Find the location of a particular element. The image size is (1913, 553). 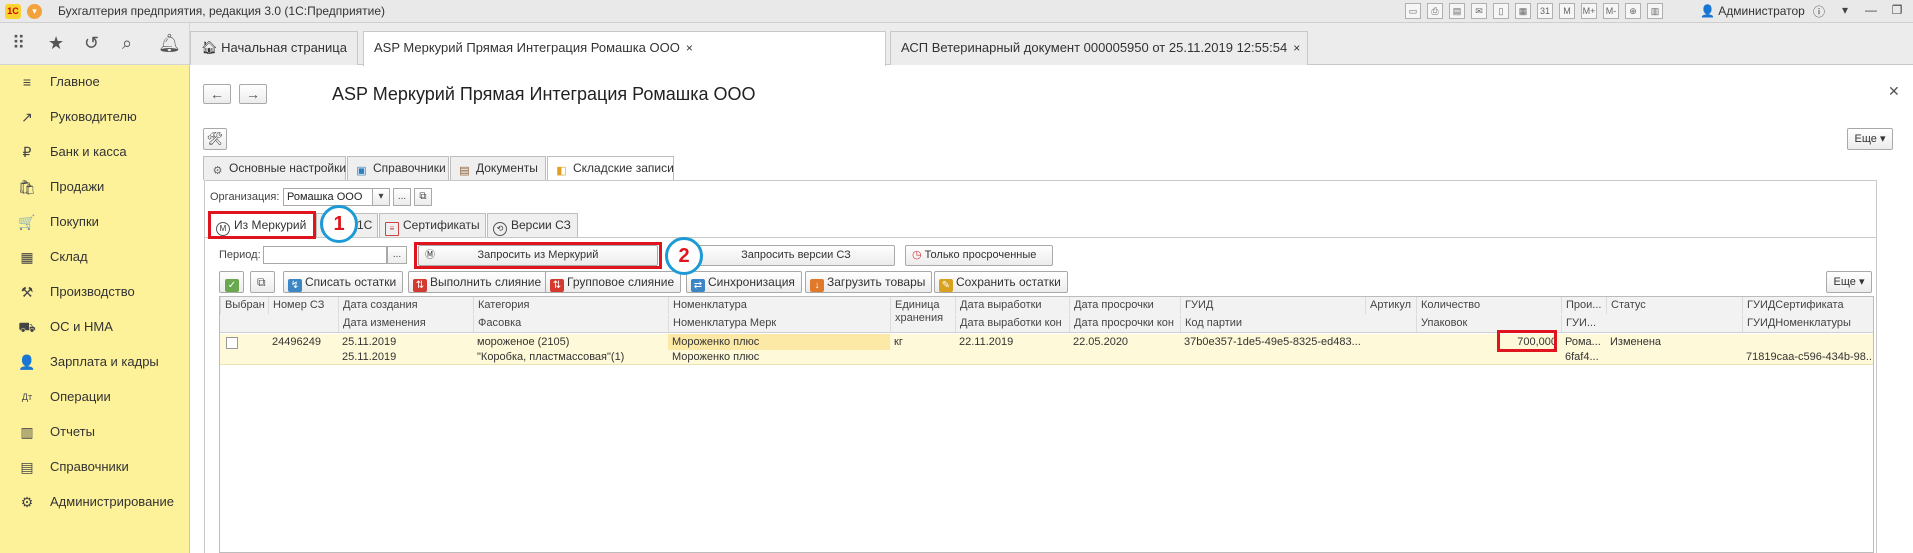

column-header: Статус is located at coordinates (1674, 305).